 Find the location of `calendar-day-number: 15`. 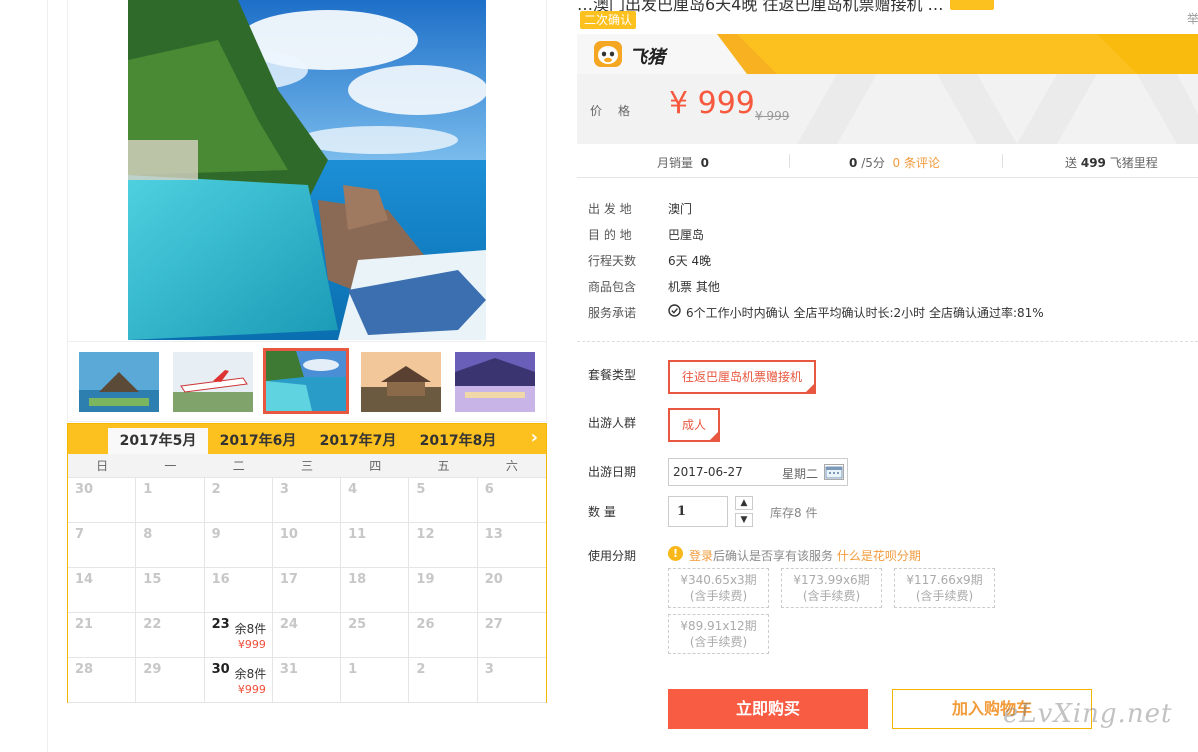

calendar-day-number: 15 is located at coordinates (152, 579).